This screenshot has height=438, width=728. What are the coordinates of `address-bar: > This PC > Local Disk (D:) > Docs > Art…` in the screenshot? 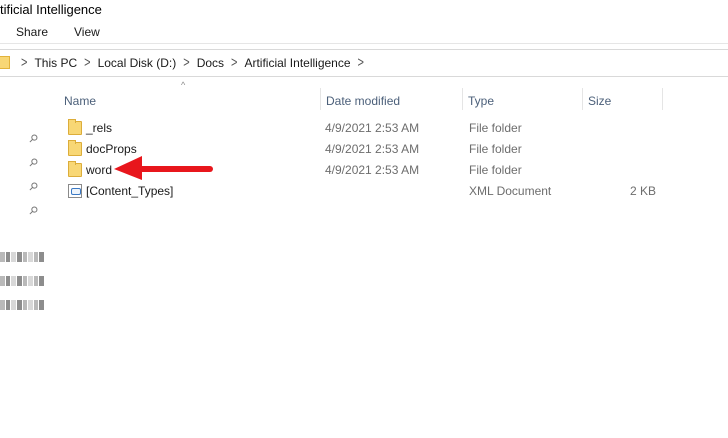 It's located at (364, 63).